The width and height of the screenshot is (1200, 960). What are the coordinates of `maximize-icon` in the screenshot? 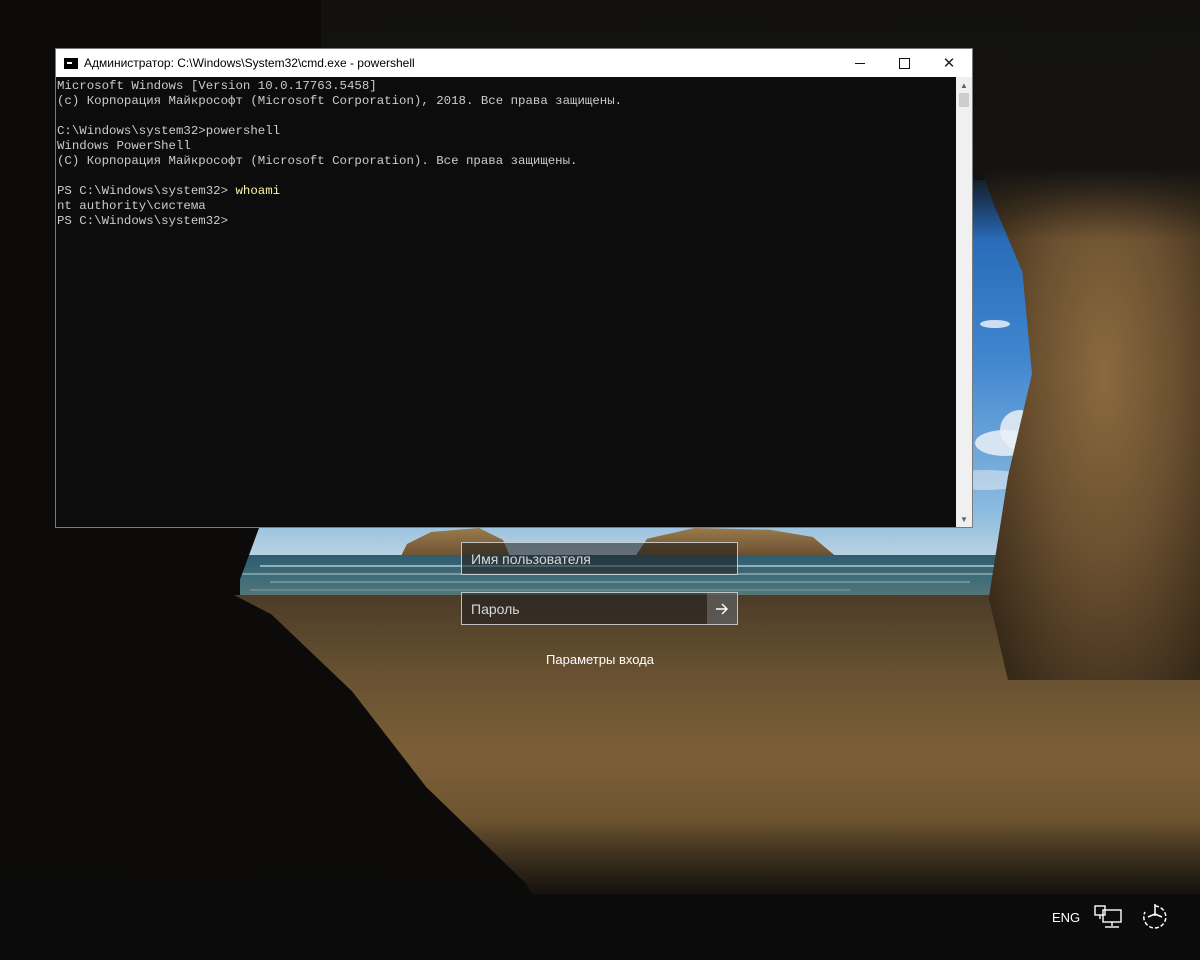 It's located at (904, 63).